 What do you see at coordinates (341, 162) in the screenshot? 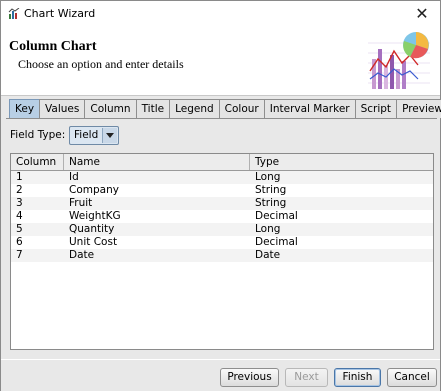
I see `column-header-type: Type` at bounding box center [341, 162].